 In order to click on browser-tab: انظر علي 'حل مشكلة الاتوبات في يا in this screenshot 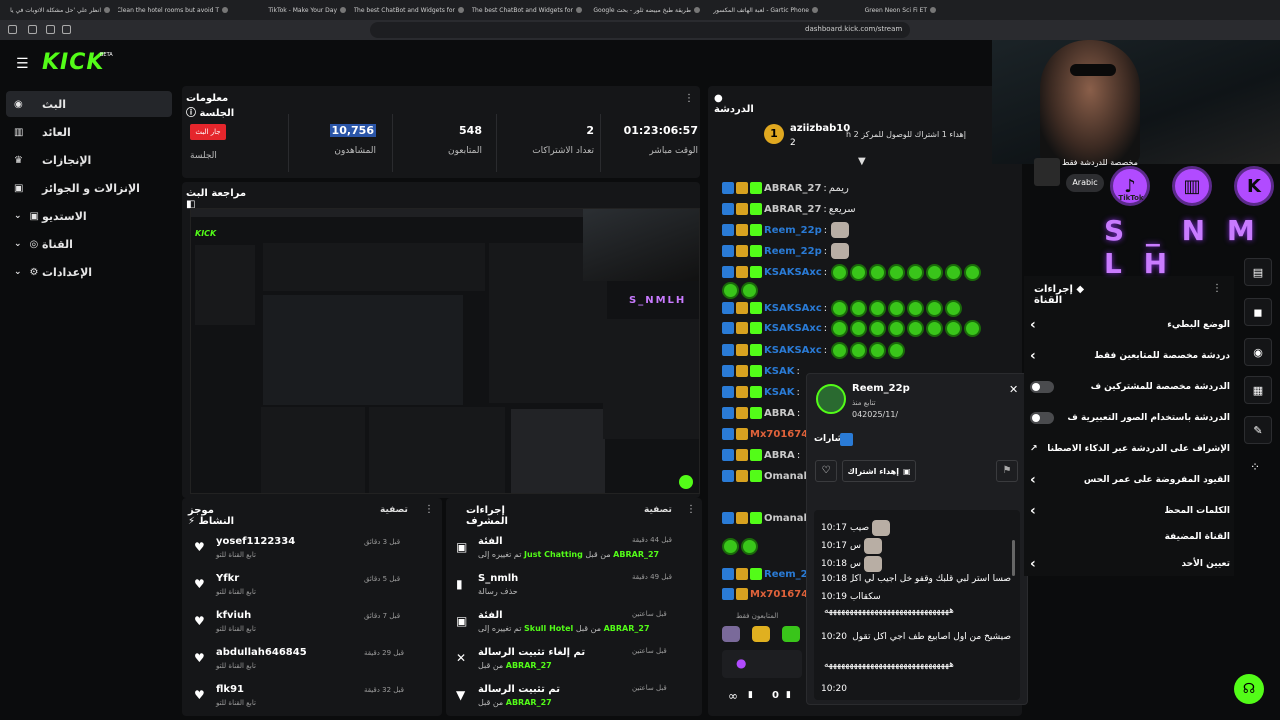, I will do `click(59, 10)`.